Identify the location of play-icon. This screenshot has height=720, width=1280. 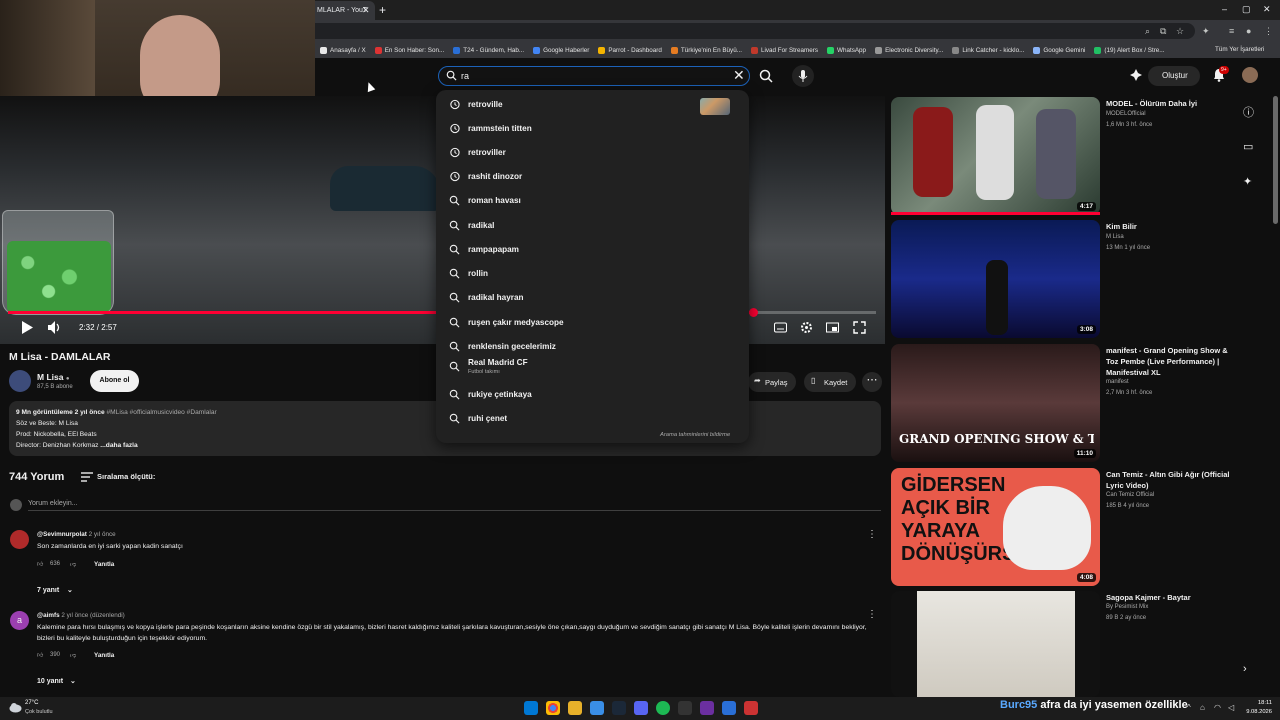
(27, 327).